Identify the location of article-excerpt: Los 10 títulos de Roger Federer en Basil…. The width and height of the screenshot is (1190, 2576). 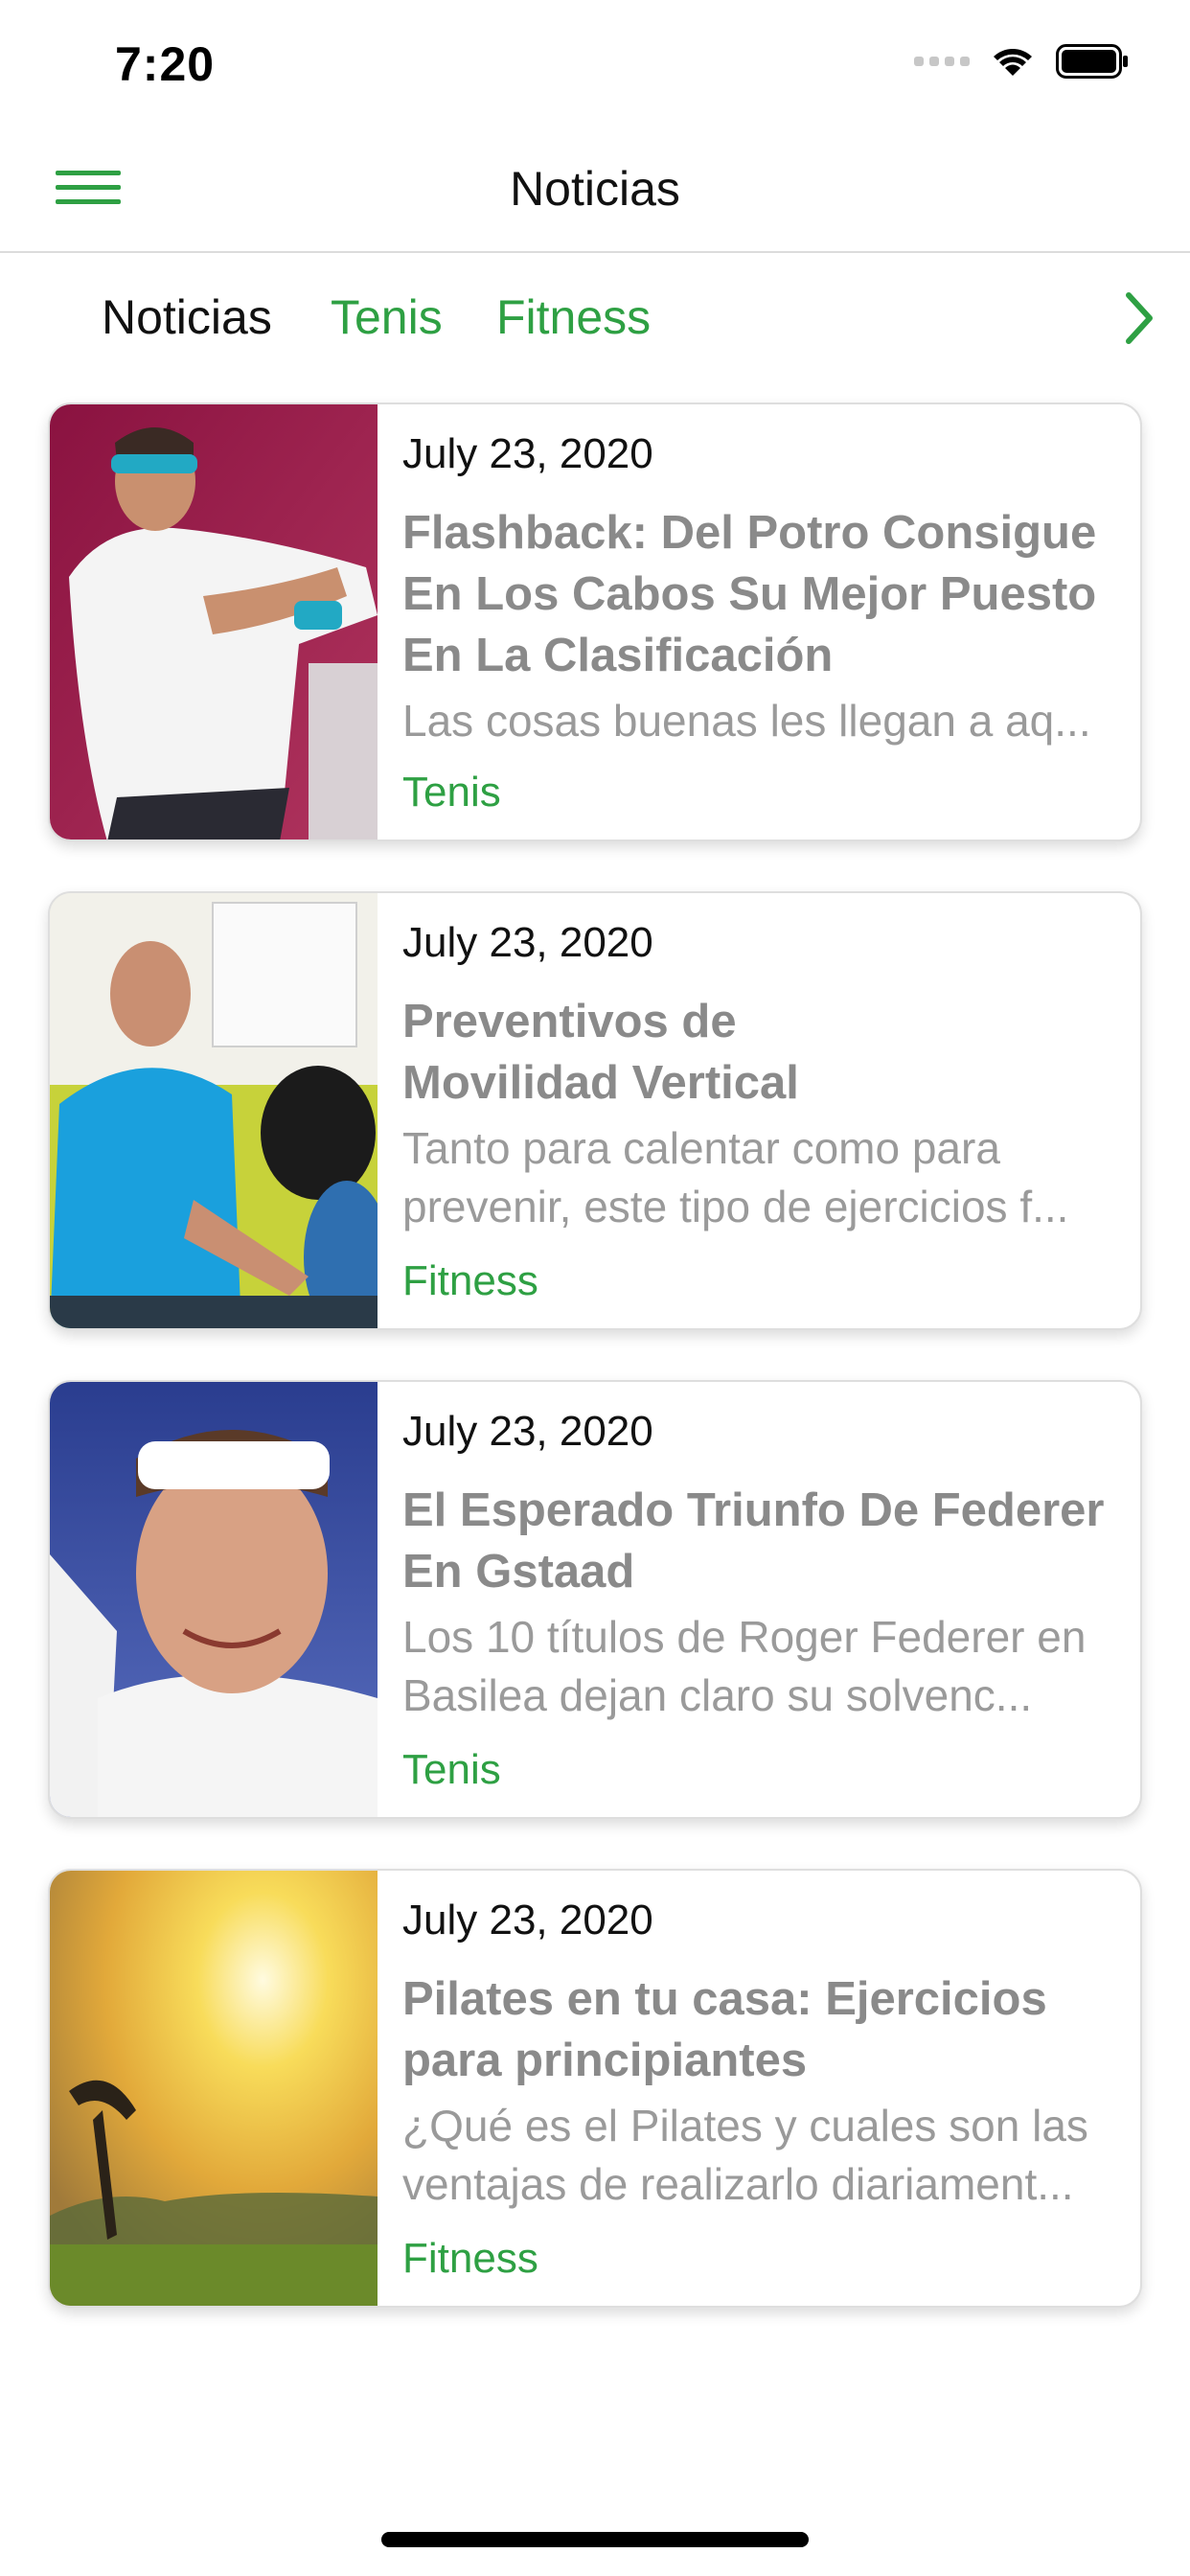
(745, 1666).